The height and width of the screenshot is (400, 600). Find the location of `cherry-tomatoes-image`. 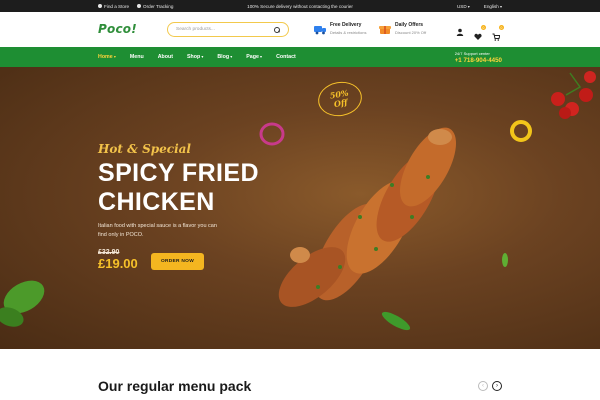

cherry-tomatoes-image is located at coordinates (573, 95).